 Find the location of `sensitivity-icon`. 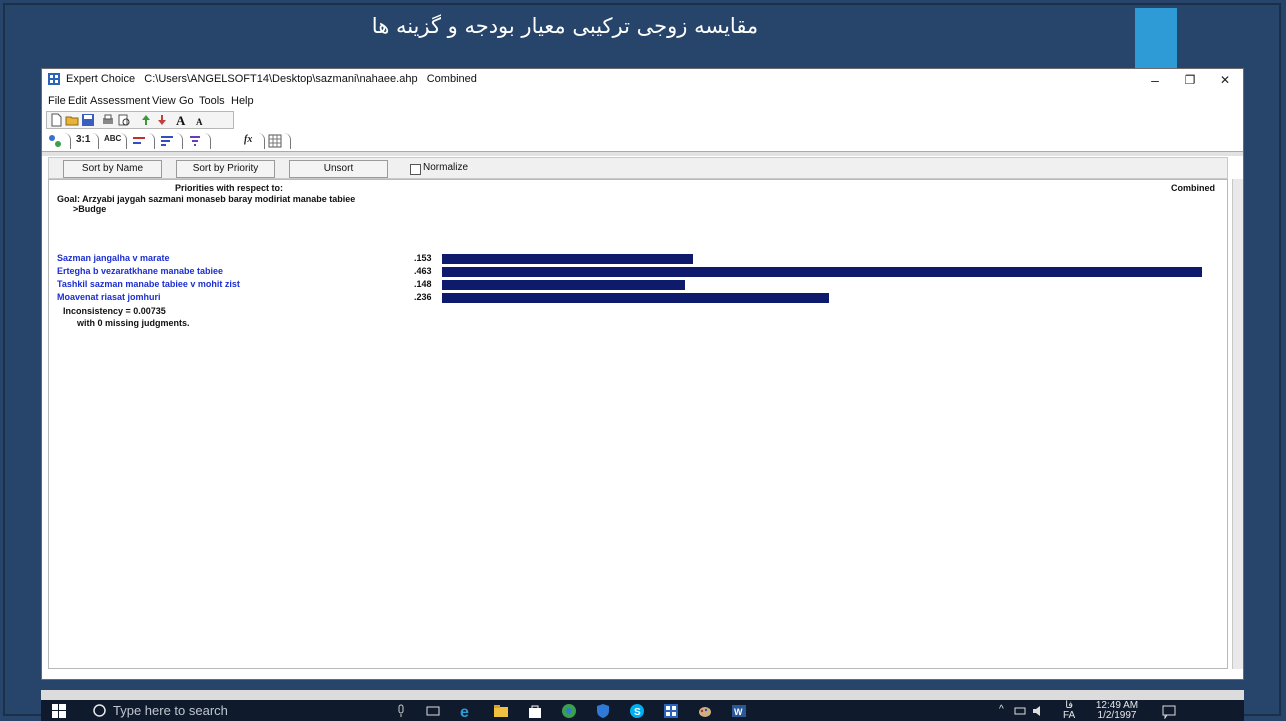

sensitivity-icon is located at coordinates (195, 141).